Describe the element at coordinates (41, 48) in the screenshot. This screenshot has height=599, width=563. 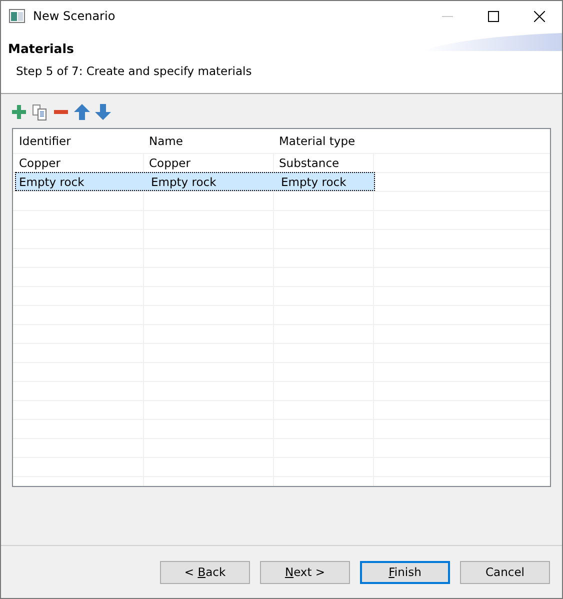
I see `page-title: Materials` at that location.